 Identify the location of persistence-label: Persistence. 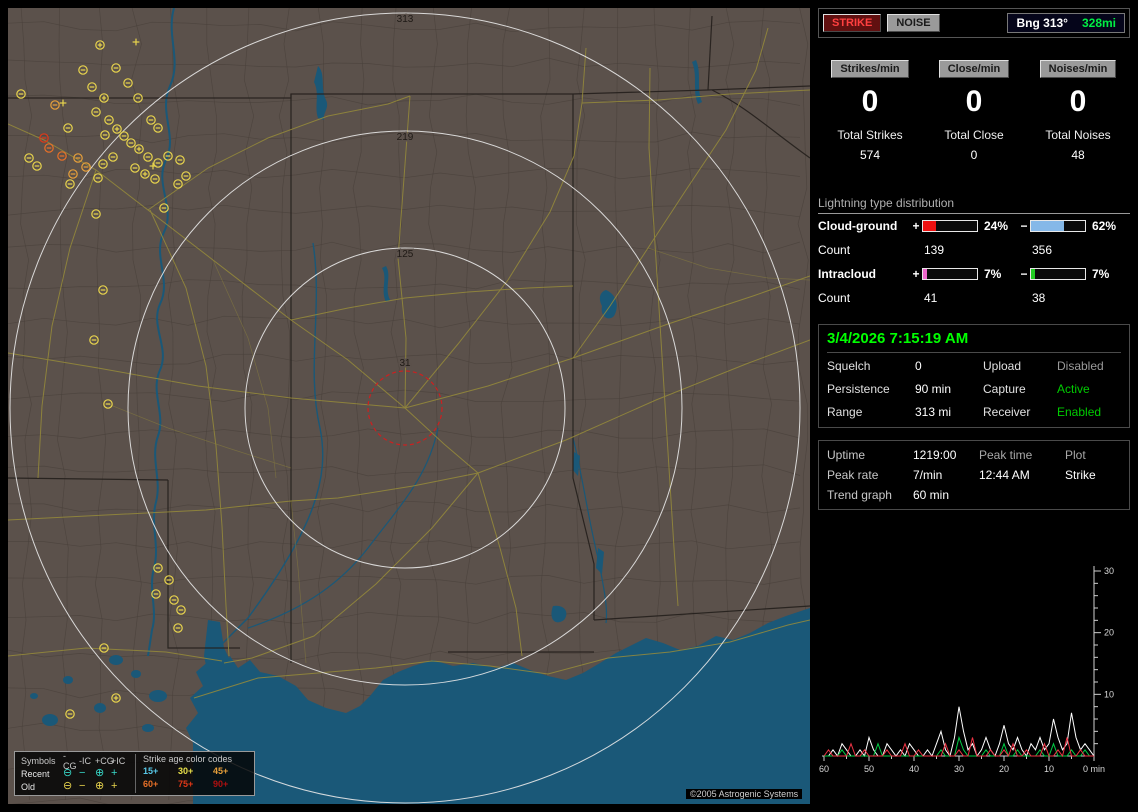
(858, 388).